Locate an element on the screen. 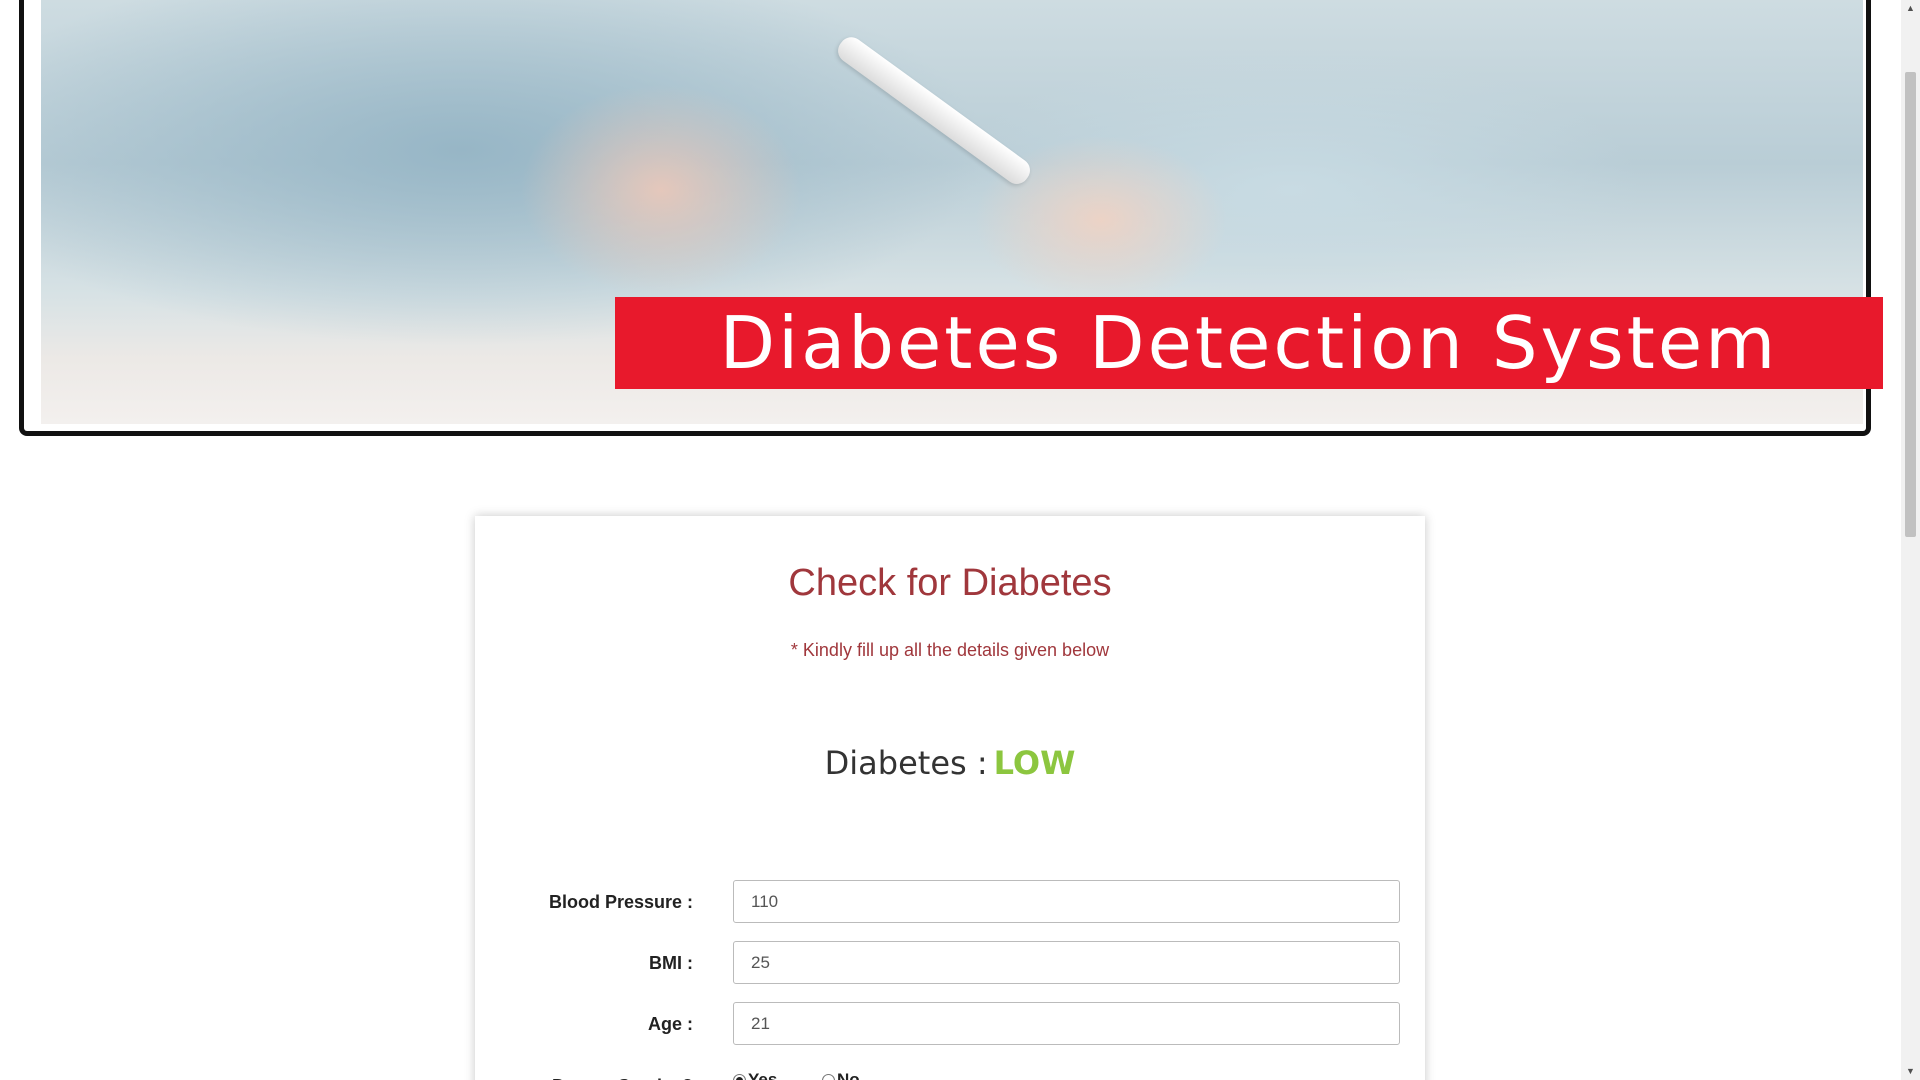 The width and height of the screenshot is (1920, 1080). smoke-yes-label: Yes is located at coordinates (763, 1075).